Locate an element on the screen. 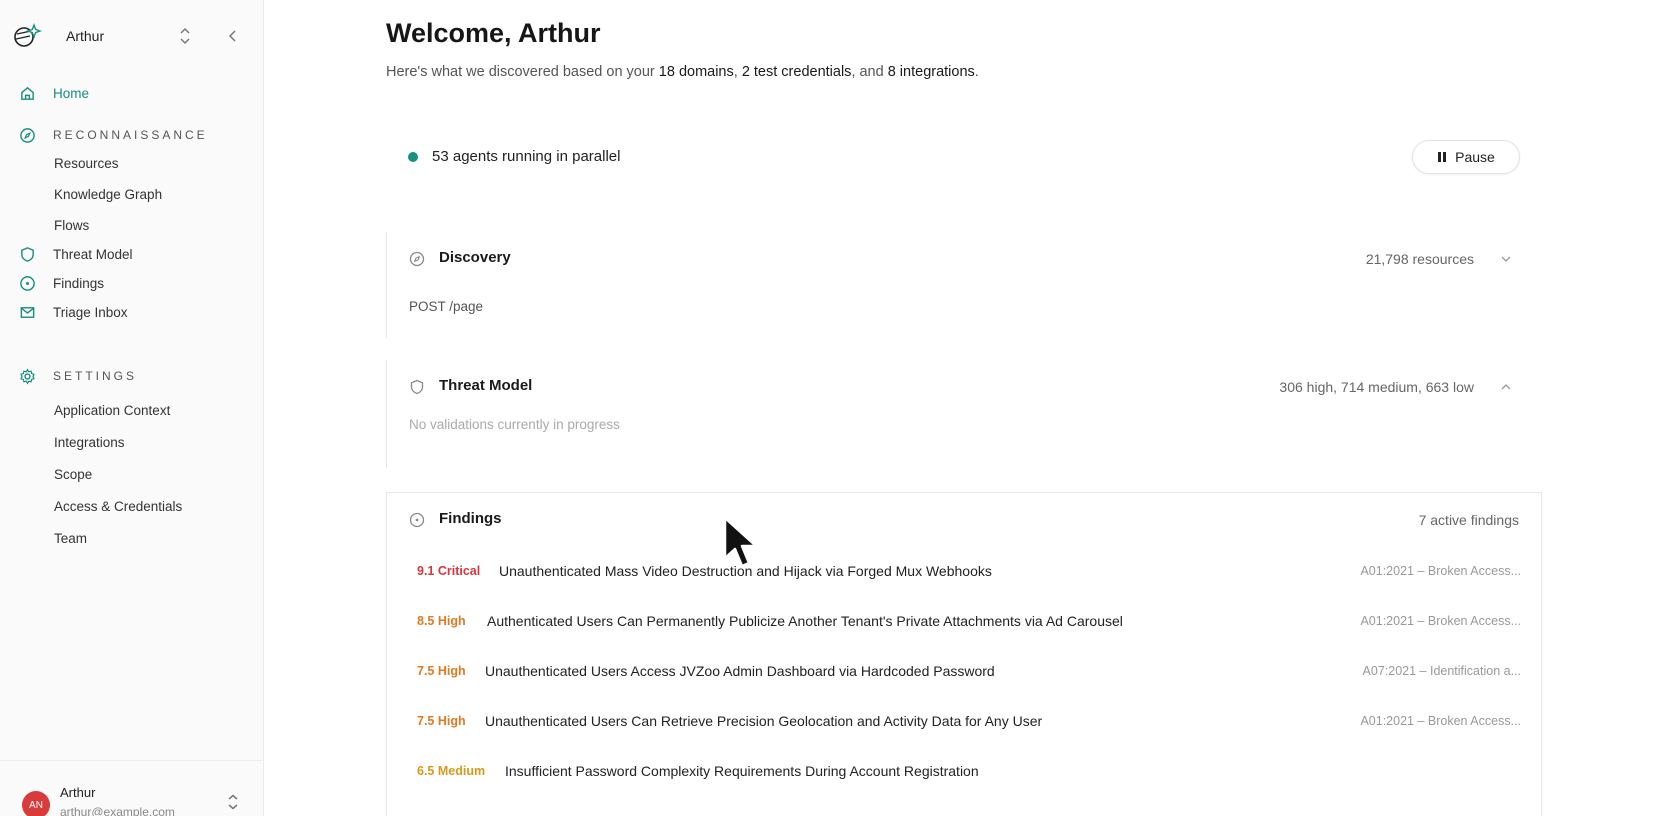  sidebar-item-flows: Flows is located at coordinates (132, 225).